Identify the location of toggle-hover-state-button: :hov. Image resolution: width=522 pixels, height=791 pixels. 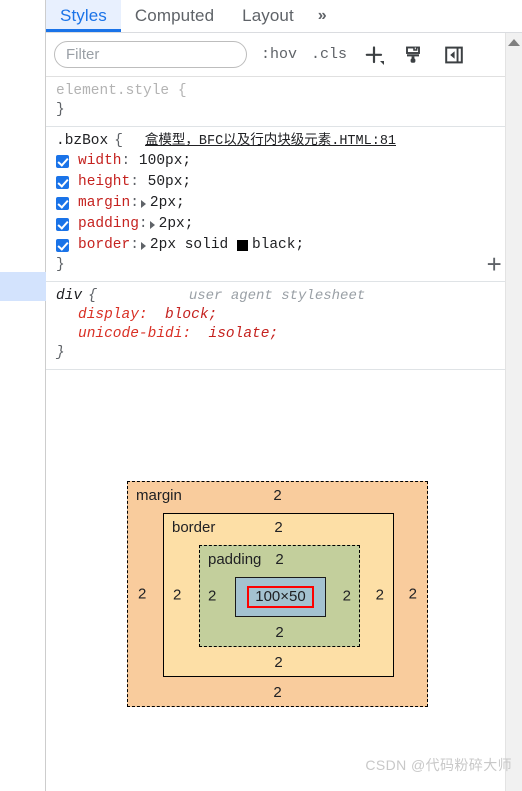
(279, 54).